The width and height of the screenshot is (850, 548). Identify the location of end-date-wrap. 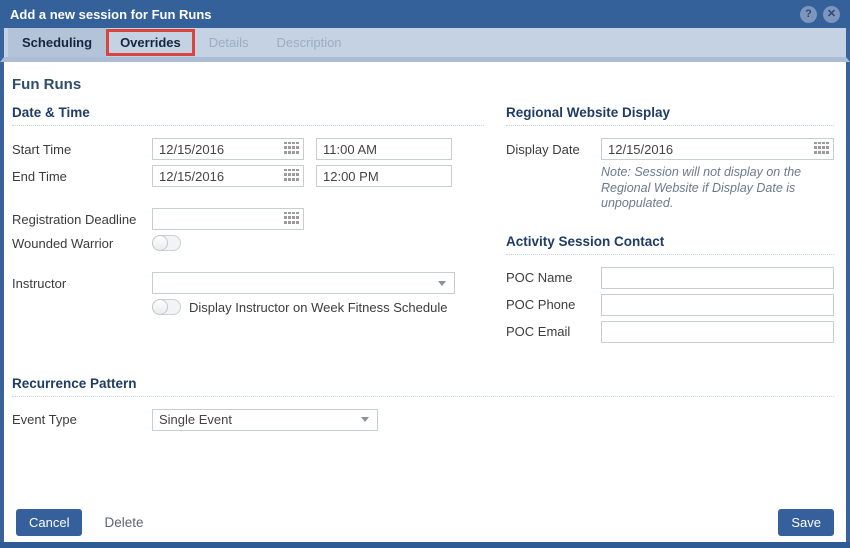
(228, 176).